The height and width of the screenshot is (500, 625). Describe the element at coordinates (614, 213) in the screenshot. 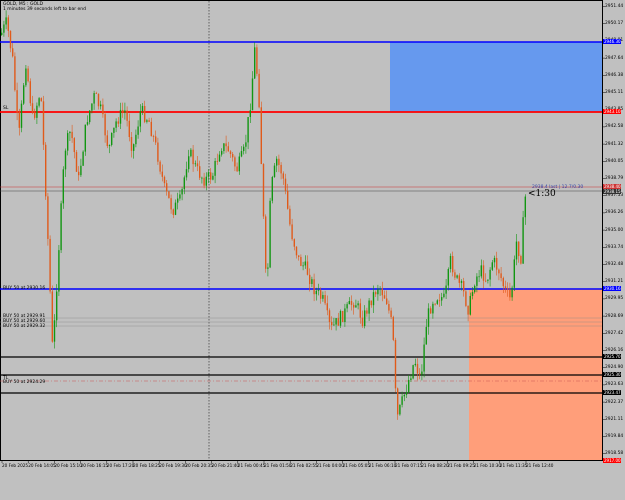

I see `price-axis-label: 2936.26` at that location.